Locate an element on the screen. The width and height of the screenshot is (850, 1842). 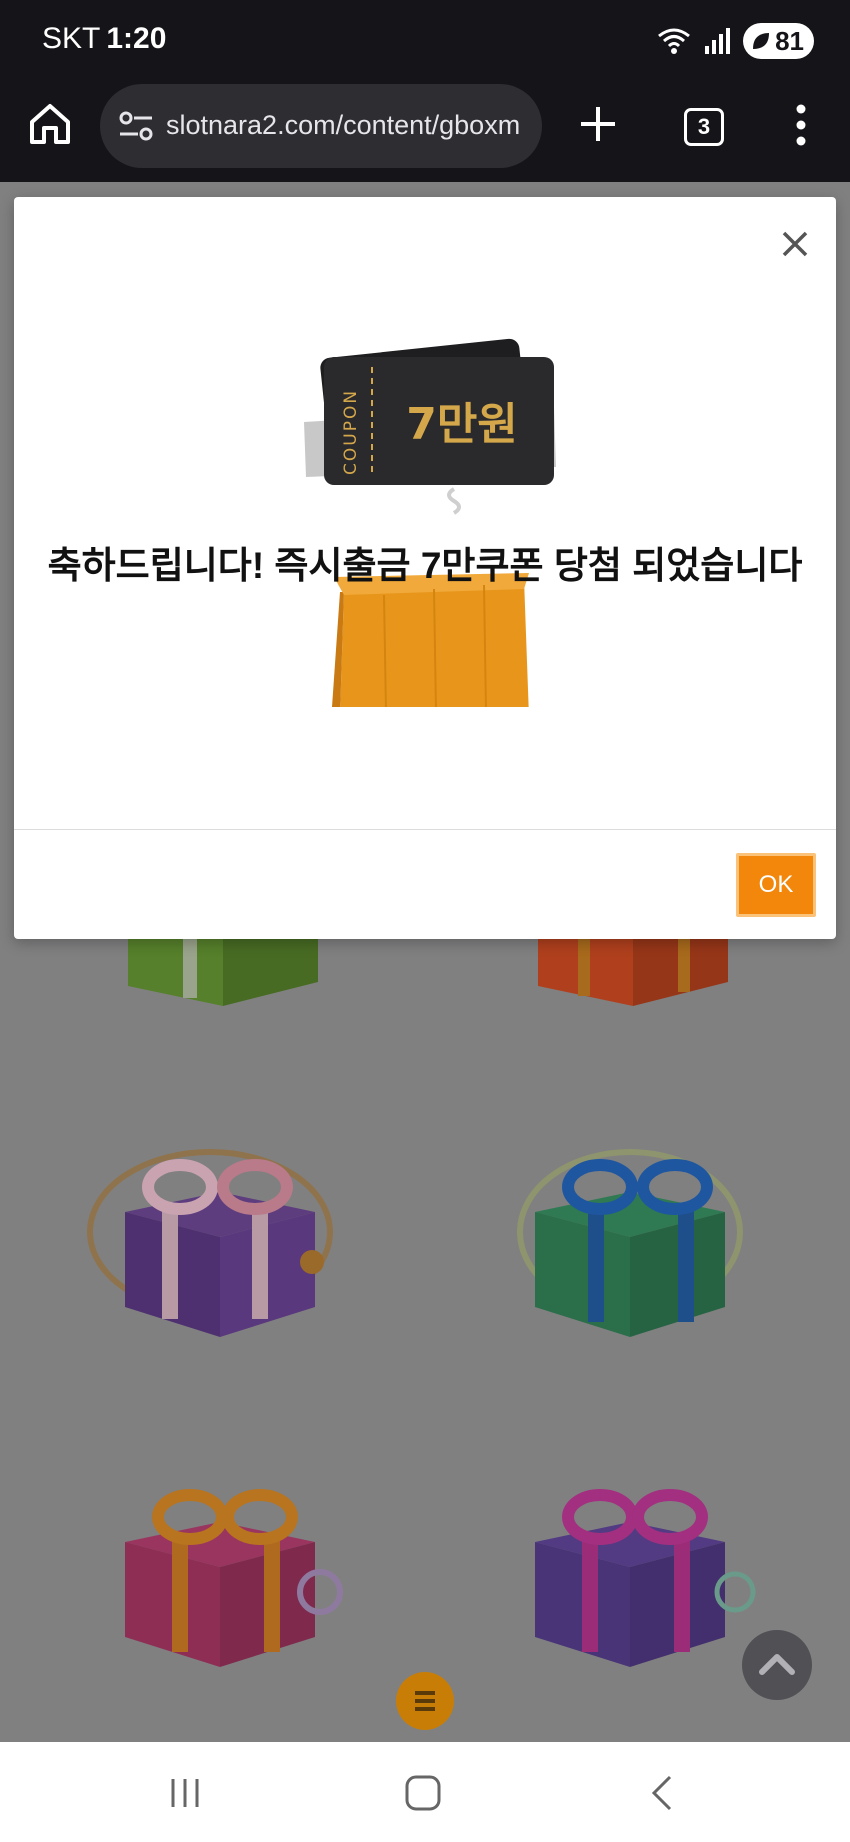
gift-box-purple is located at coordinates (220, 1242).